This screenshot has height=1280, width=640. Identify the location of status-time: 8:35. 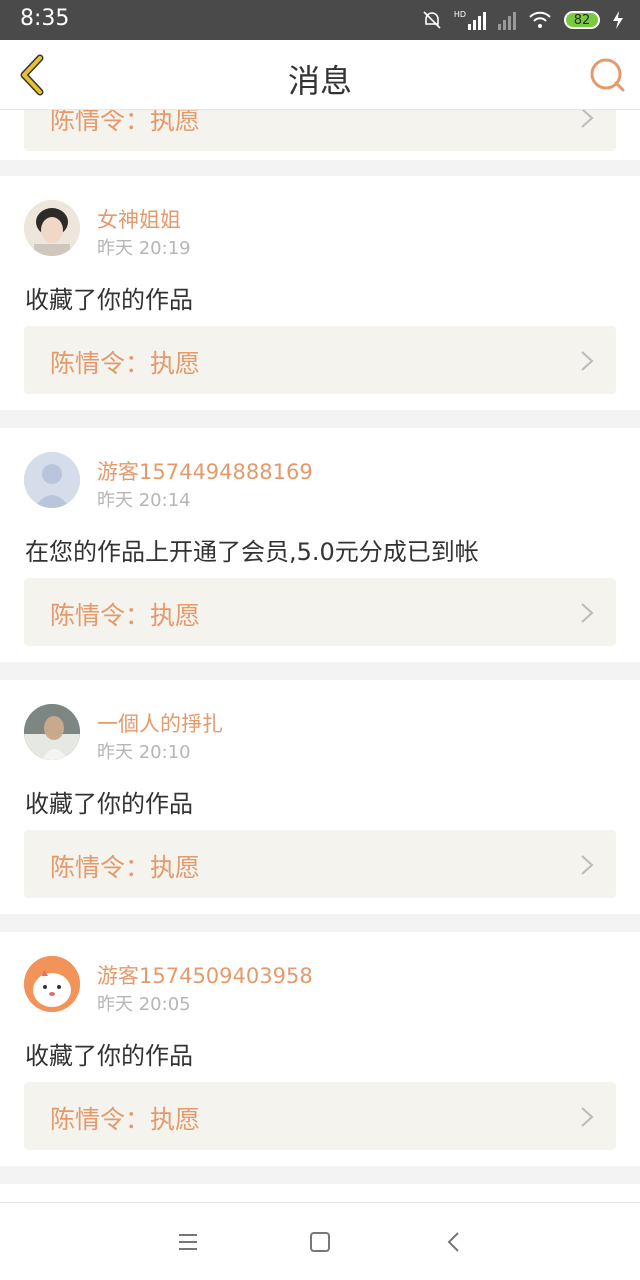
(45, 18).